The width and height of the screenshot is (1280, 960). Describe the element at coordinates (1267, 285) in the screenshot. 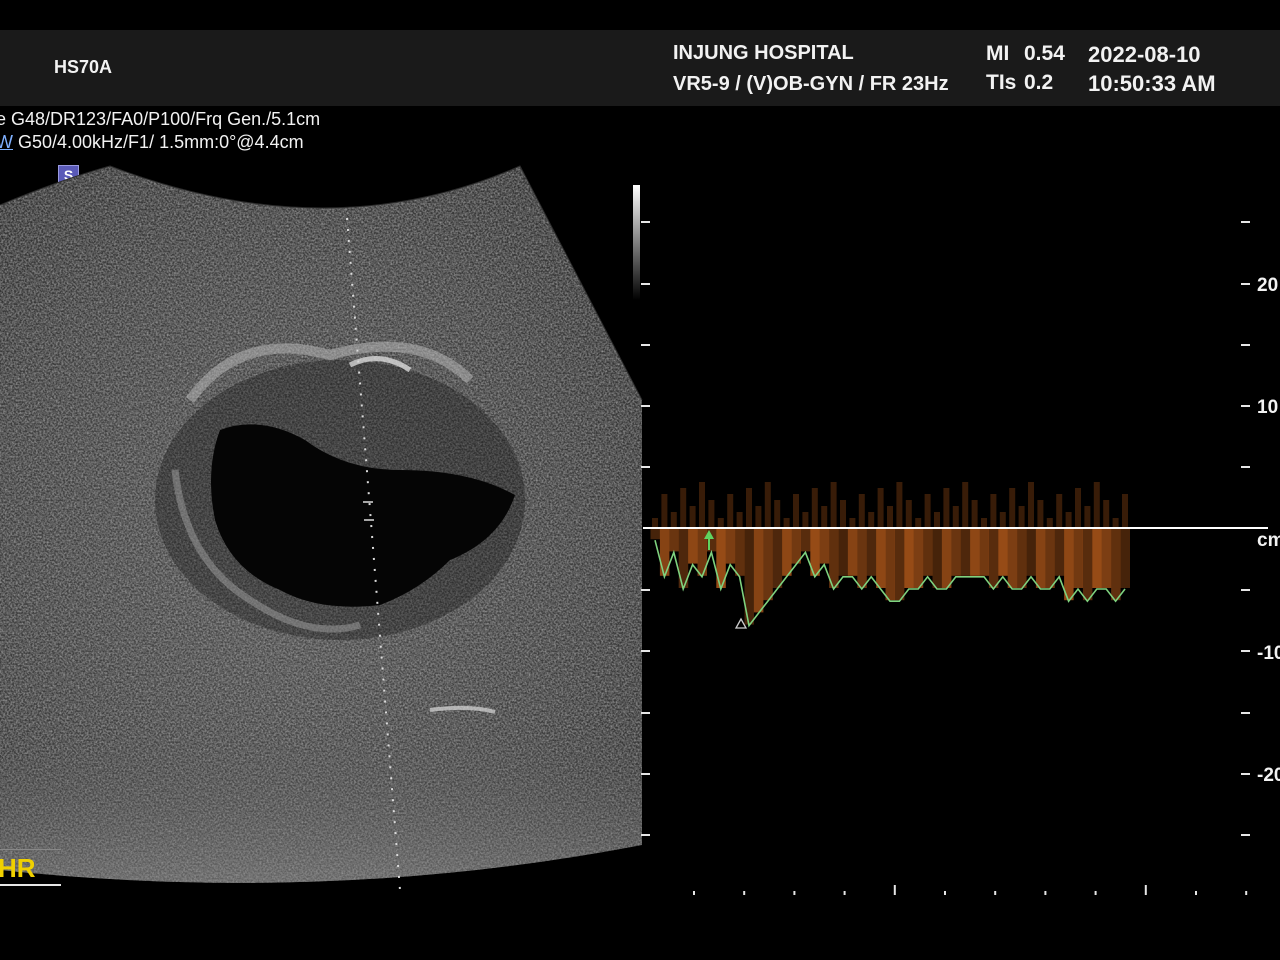

I see `scale-label-20: 20` at that location.